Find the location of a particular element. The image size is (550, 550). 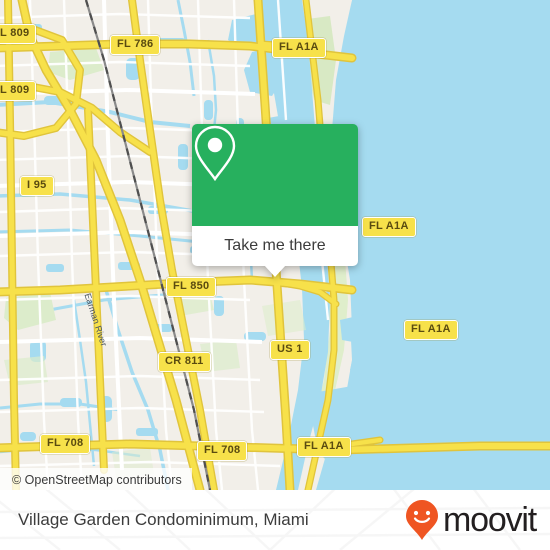

road-shield-fl-786: FL 786 is located at coordinates (135, 45).